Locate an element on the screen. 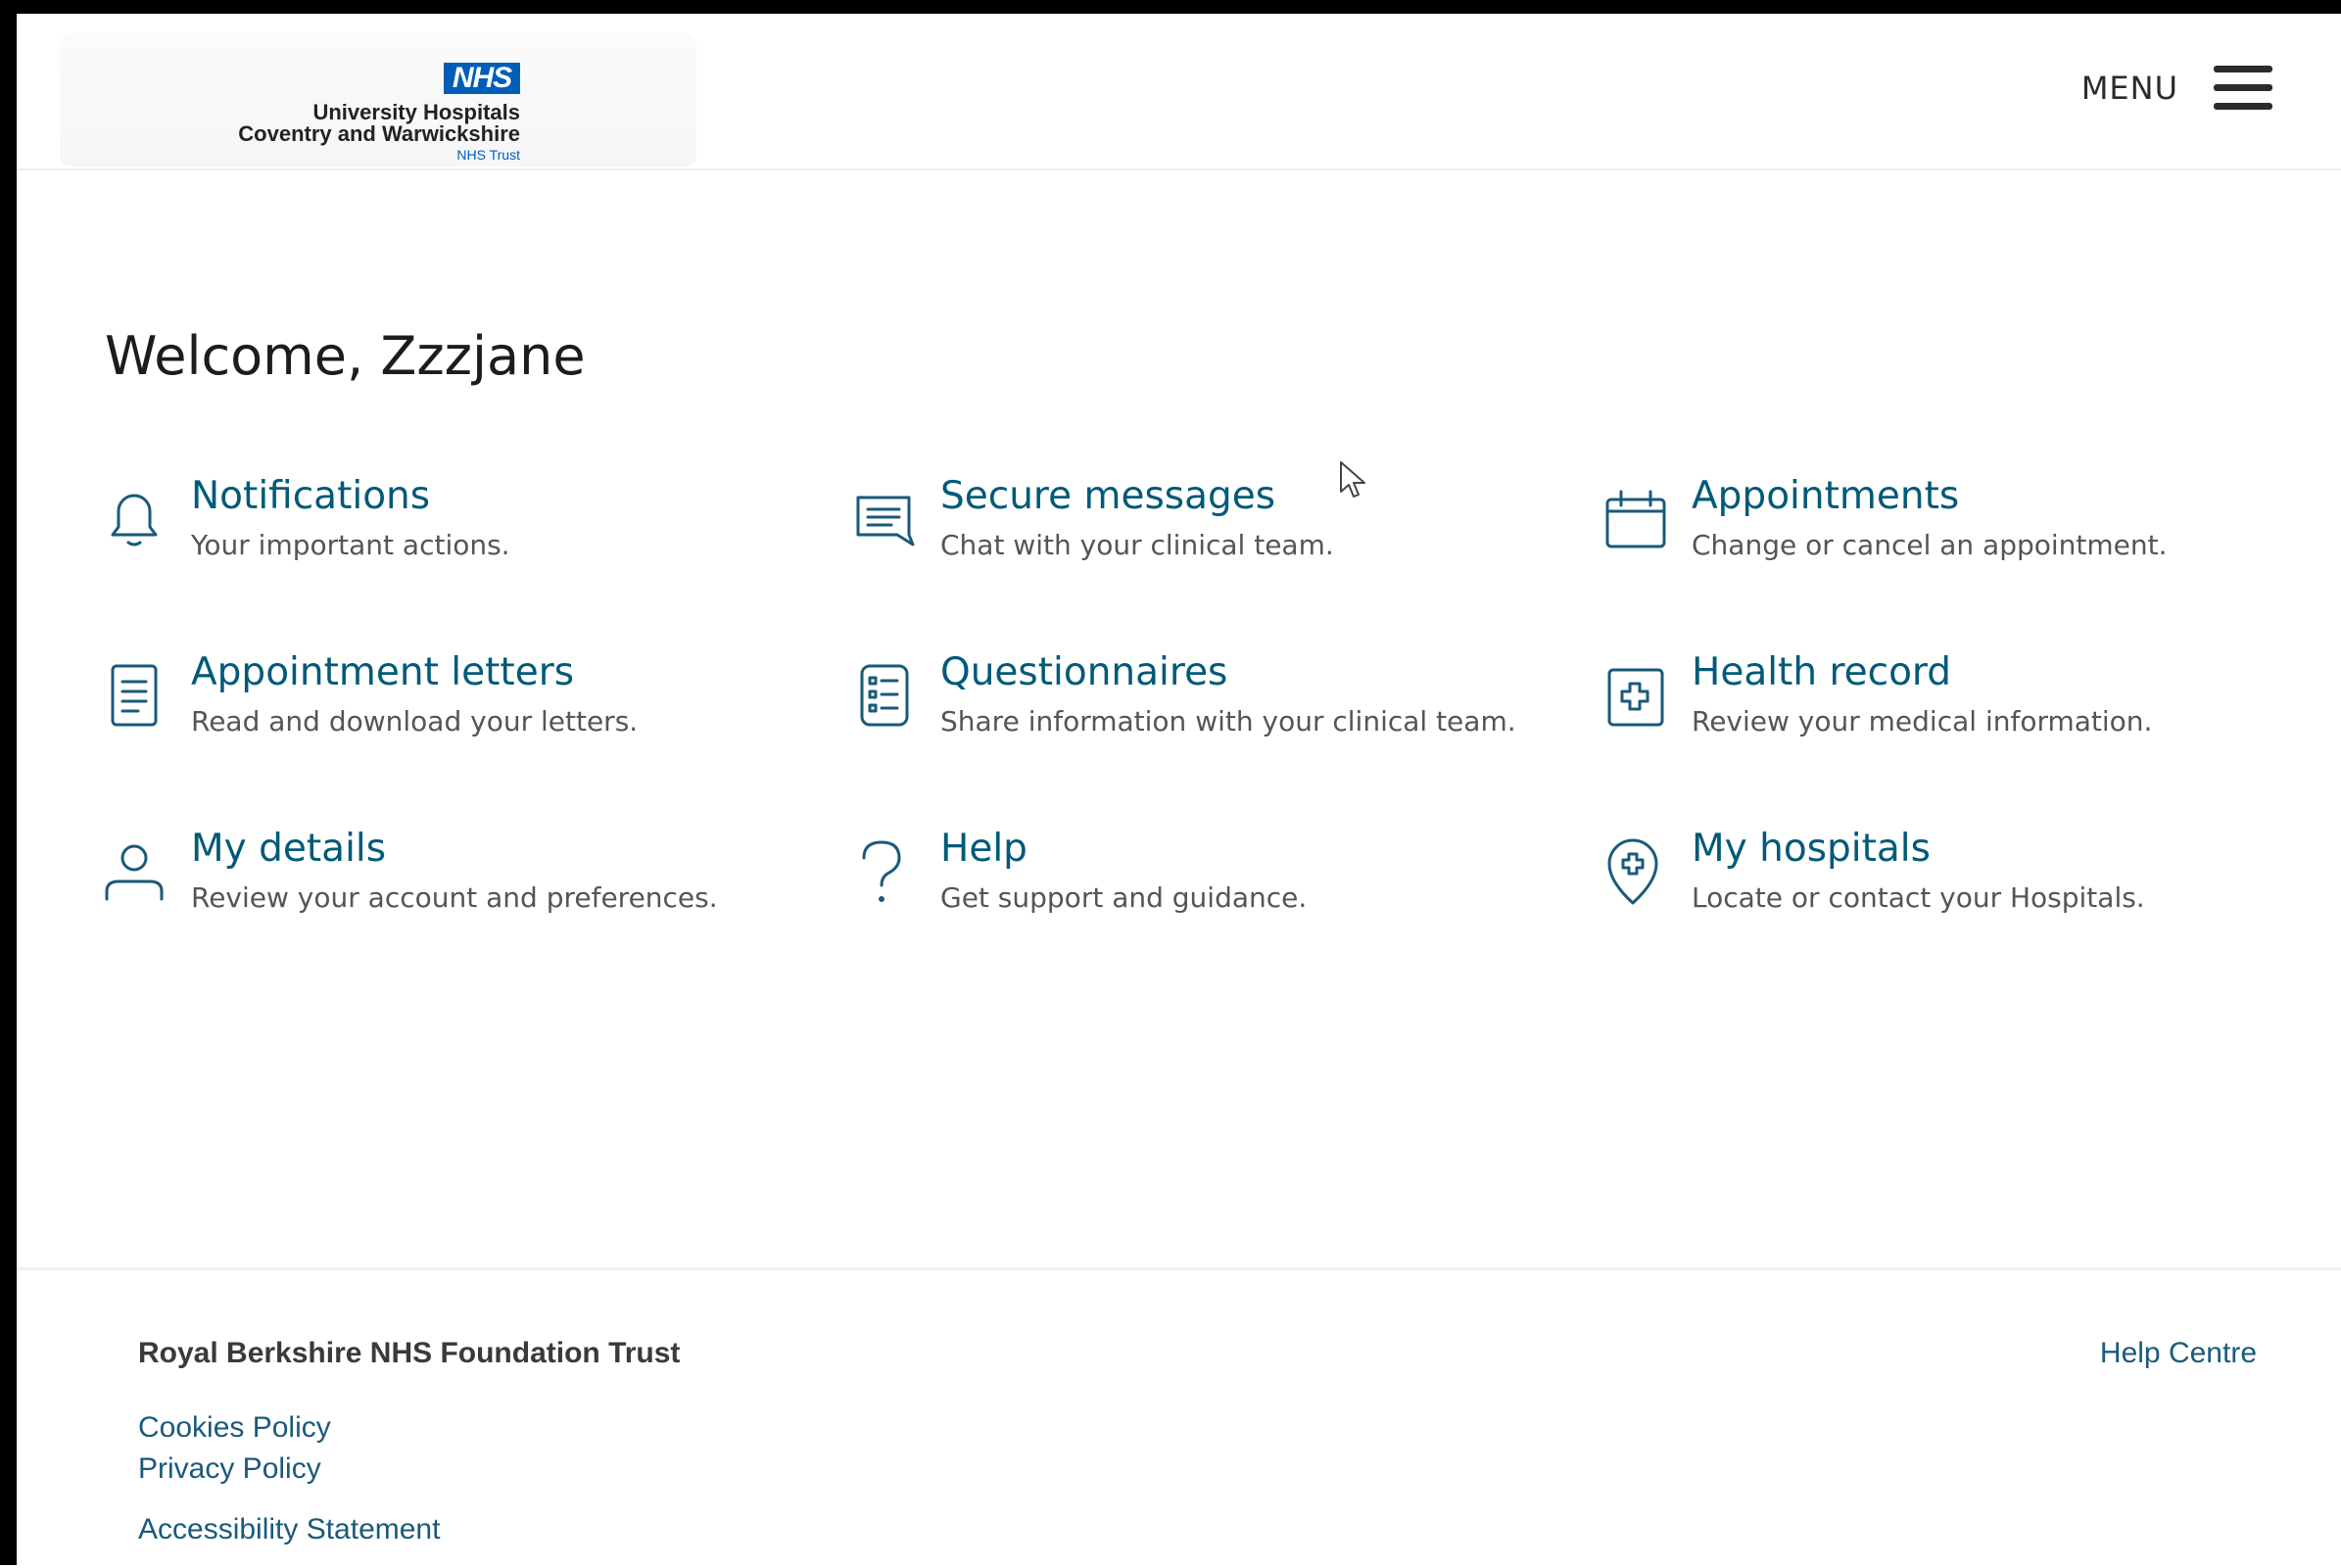 This screenshot has height=1568, width=2341. tile-description: Read and download your letters. is located at coordinates (415, 721).